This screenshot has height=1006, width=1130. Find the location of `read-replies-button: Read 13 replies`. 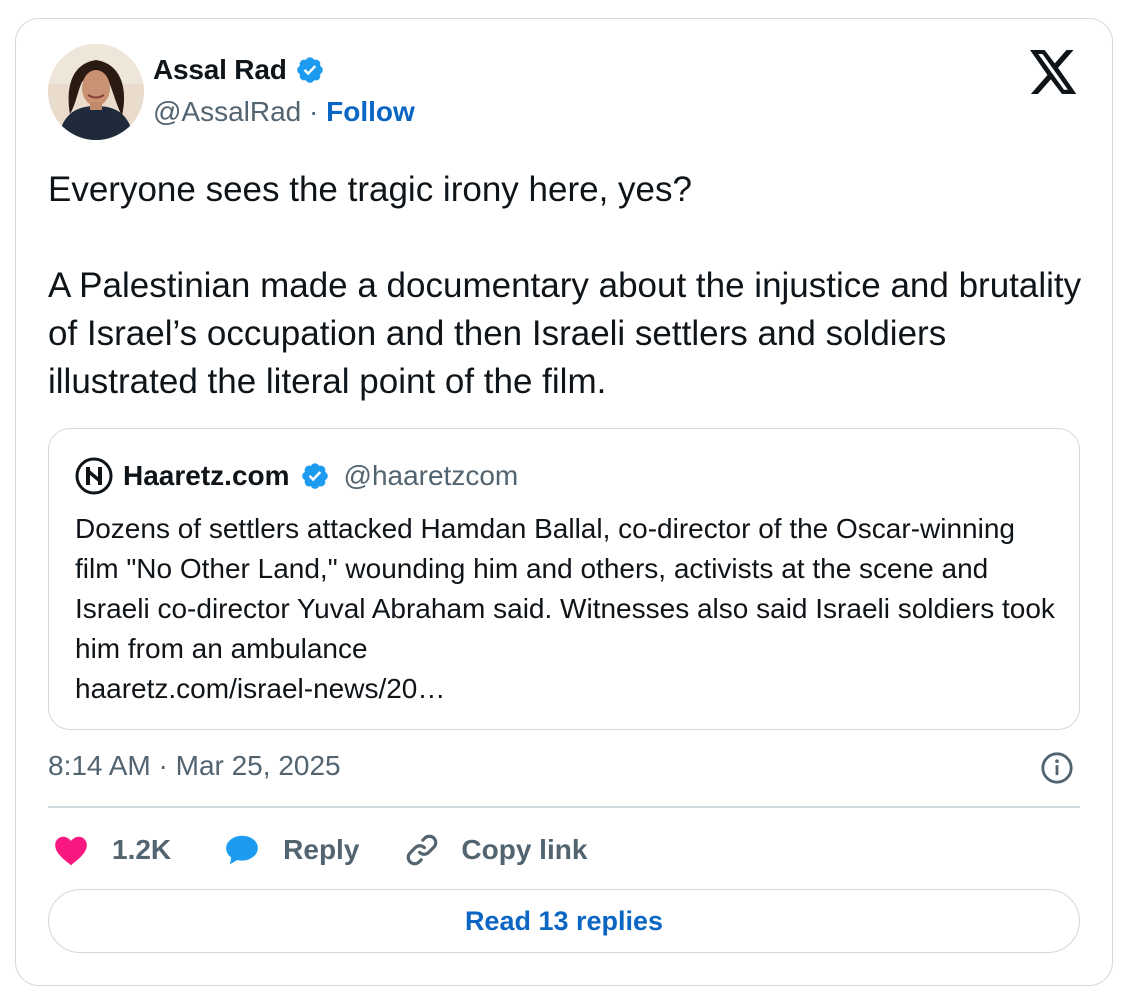

read-replies-button: Read 13 replies is located at coordinates (564, 921).